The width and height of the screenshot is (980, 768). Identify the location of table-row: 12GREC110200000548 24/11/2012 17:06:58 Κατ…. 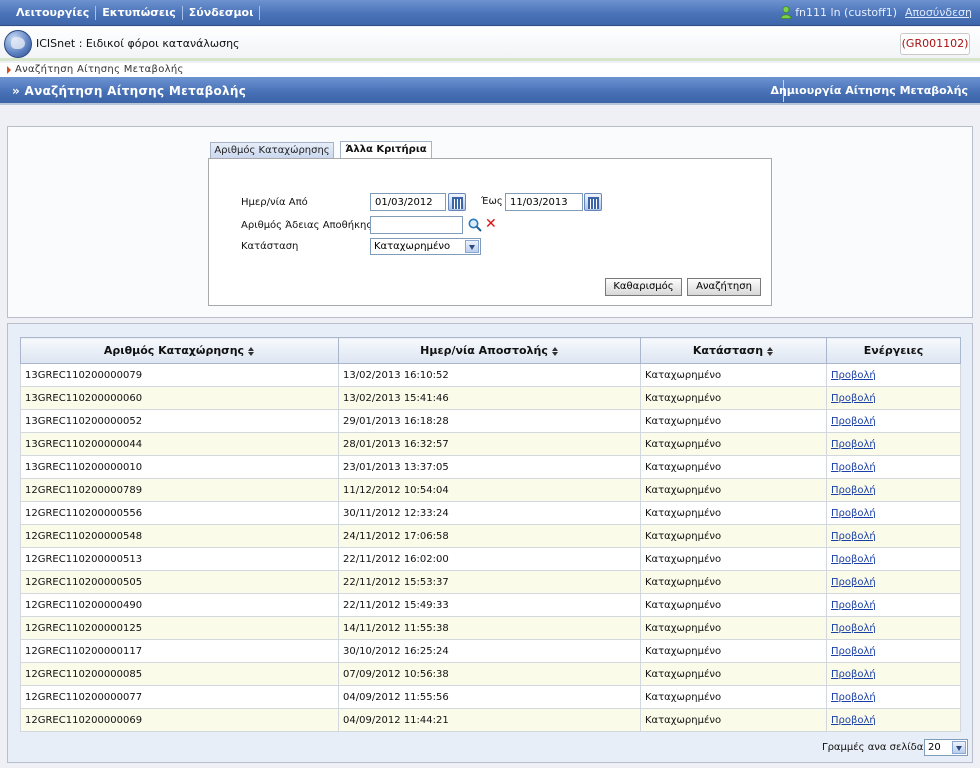
(490, 536).